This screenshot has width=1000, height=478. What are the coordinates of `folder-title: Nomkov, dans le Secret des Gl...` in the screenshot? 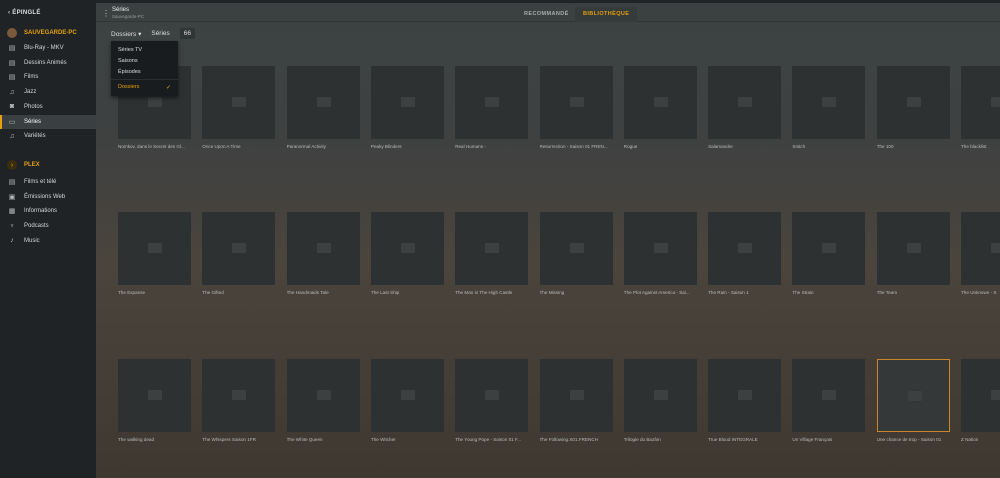 It's located at (157, 146).